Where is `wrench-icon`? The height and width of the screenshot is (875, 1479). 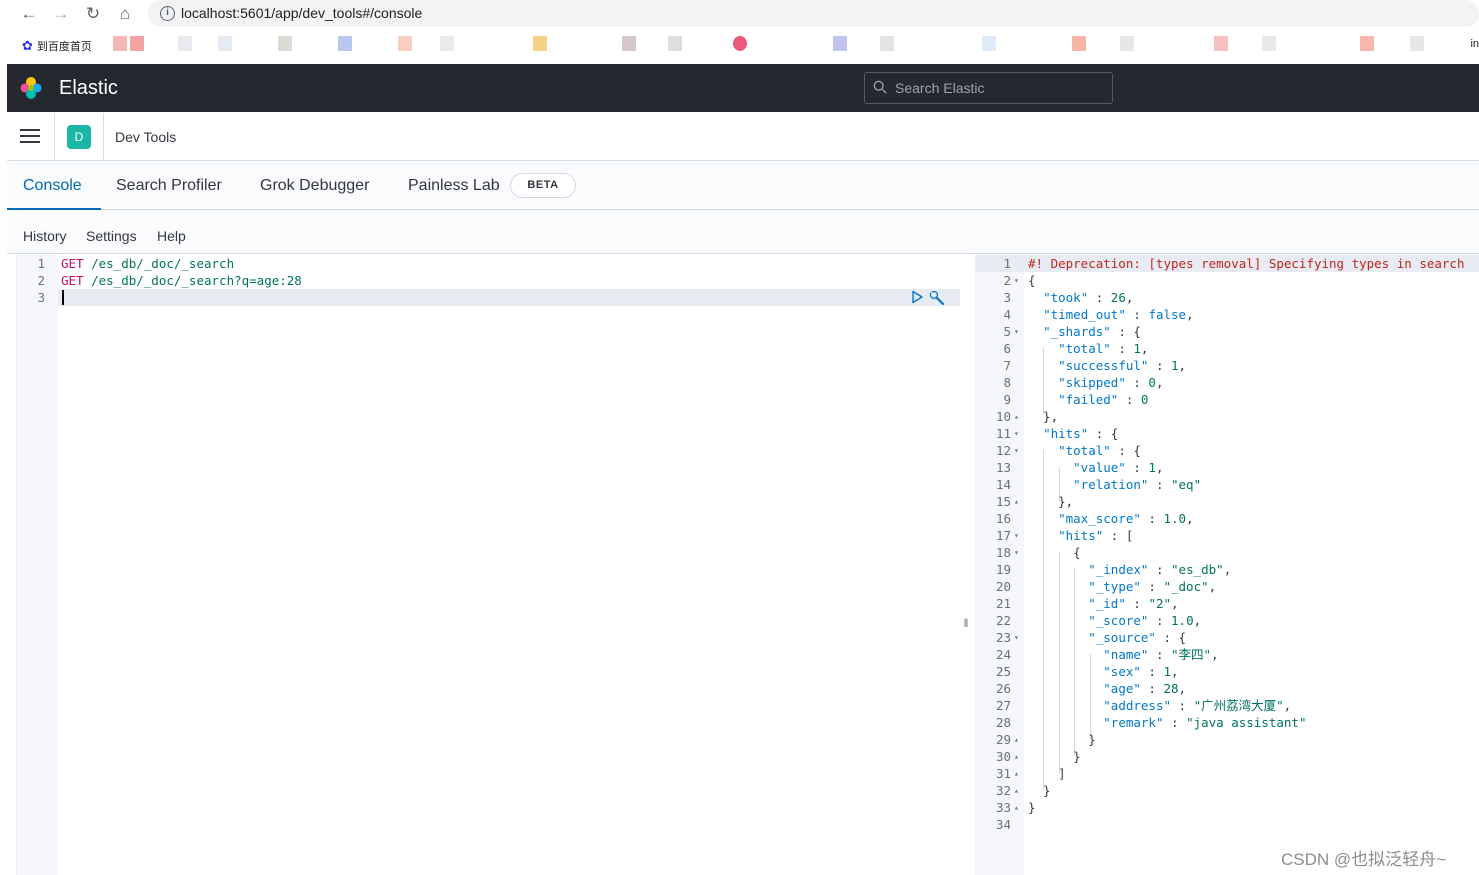 wrench-icon is located at coordinates (936, 297).